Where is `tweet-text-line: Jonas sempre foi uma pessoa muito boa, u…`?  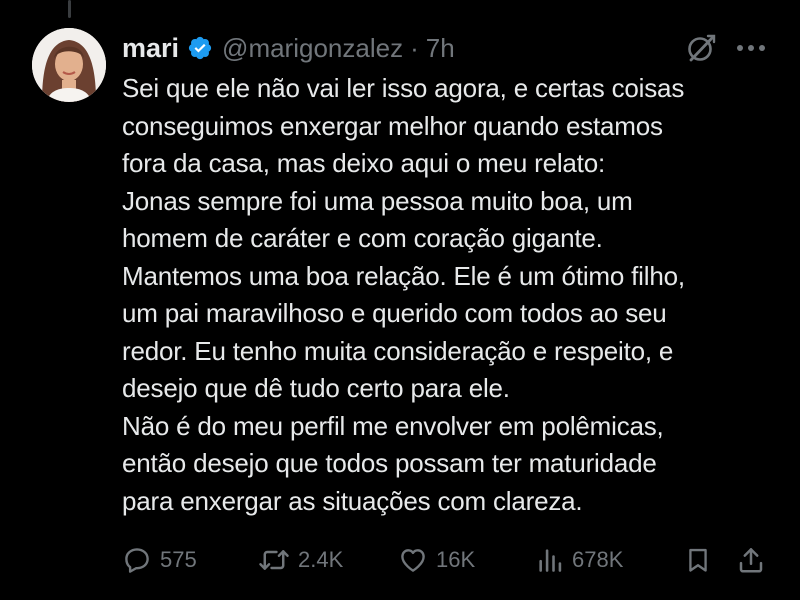 tweet-text-line: Jonas sempre foi uma pessoa muito boa, u… is located at coordinates (377, 200).